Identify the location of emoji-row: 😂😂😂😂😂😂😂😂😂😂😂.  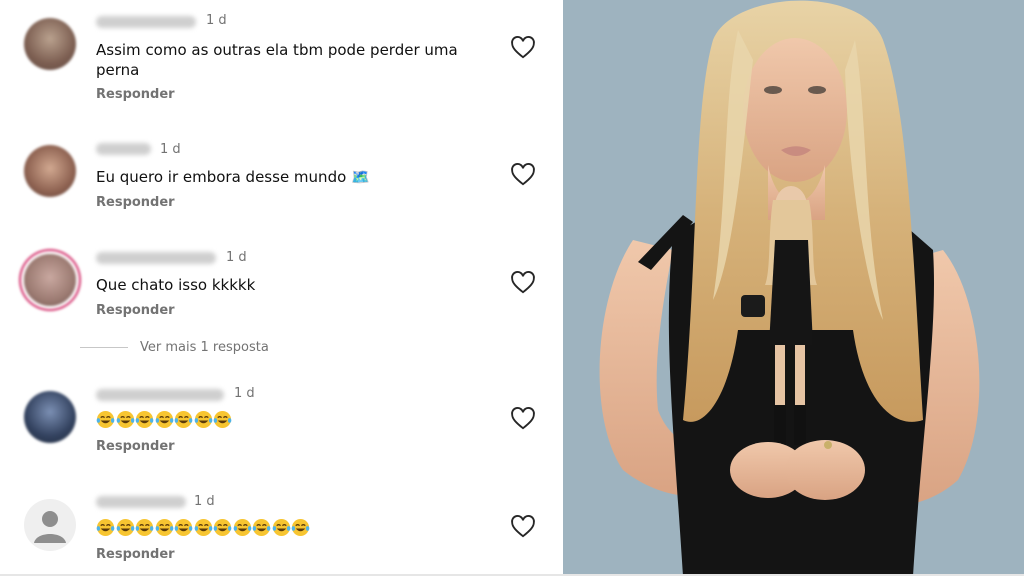
(203, 527).